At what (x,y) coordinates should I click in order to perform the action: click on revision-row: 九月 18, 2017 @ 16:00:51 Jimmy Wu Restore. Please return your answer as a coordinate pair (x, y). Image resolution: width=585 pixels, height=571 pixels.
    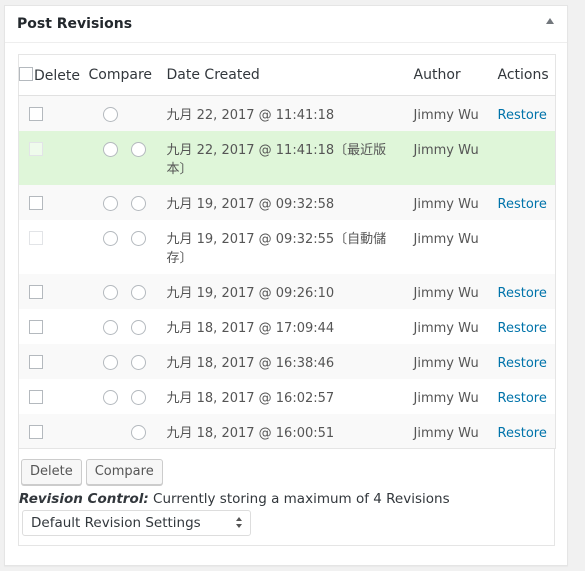
    Looking at the image, I should click on (287, 431).